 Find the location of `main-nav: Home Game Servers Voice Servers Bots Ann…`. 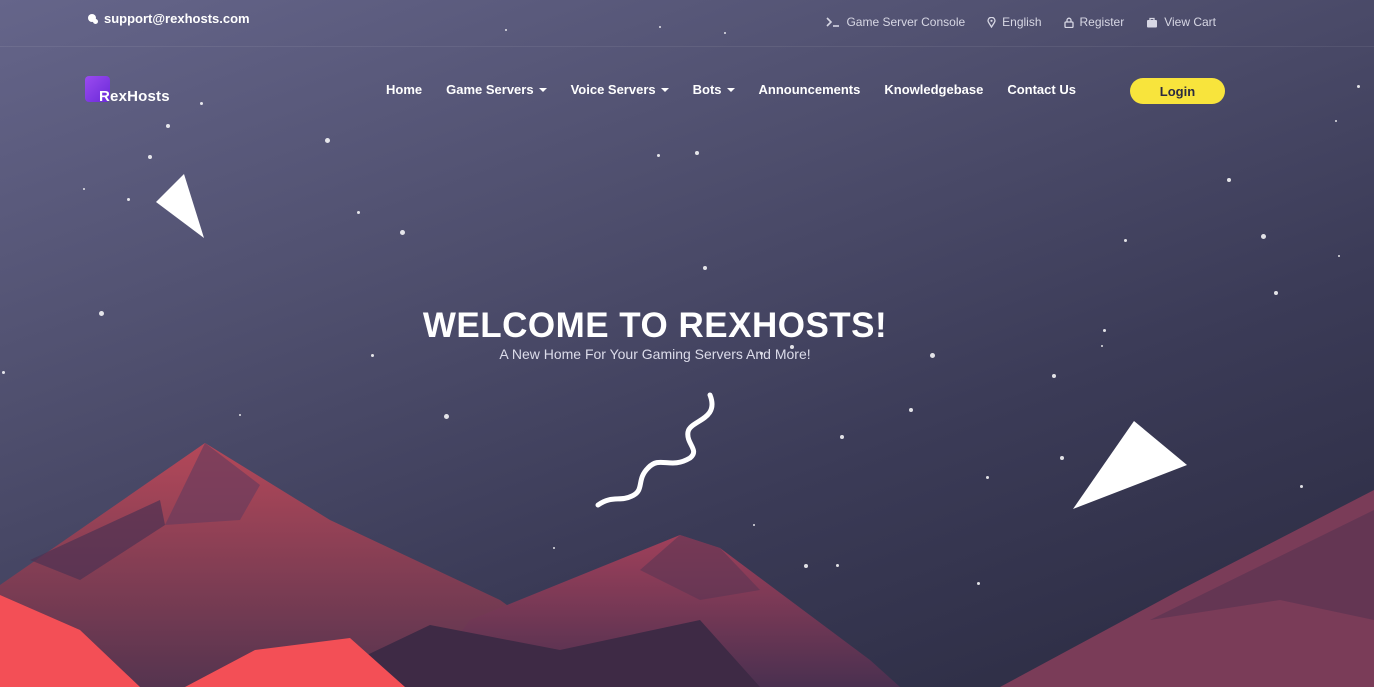

main-nav: Home Game Servers Voice Servers Bots Ann… is located at coordinates (731, 89).